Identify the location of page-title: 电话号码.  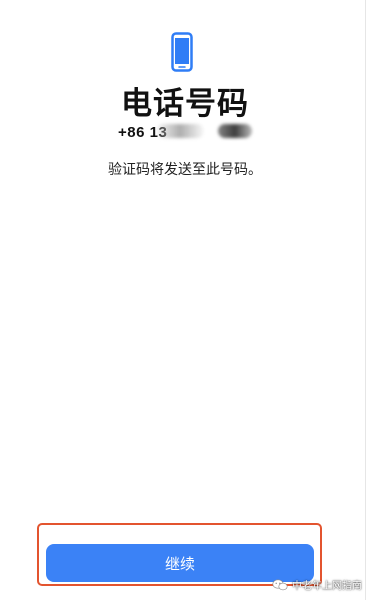
(185, 104).